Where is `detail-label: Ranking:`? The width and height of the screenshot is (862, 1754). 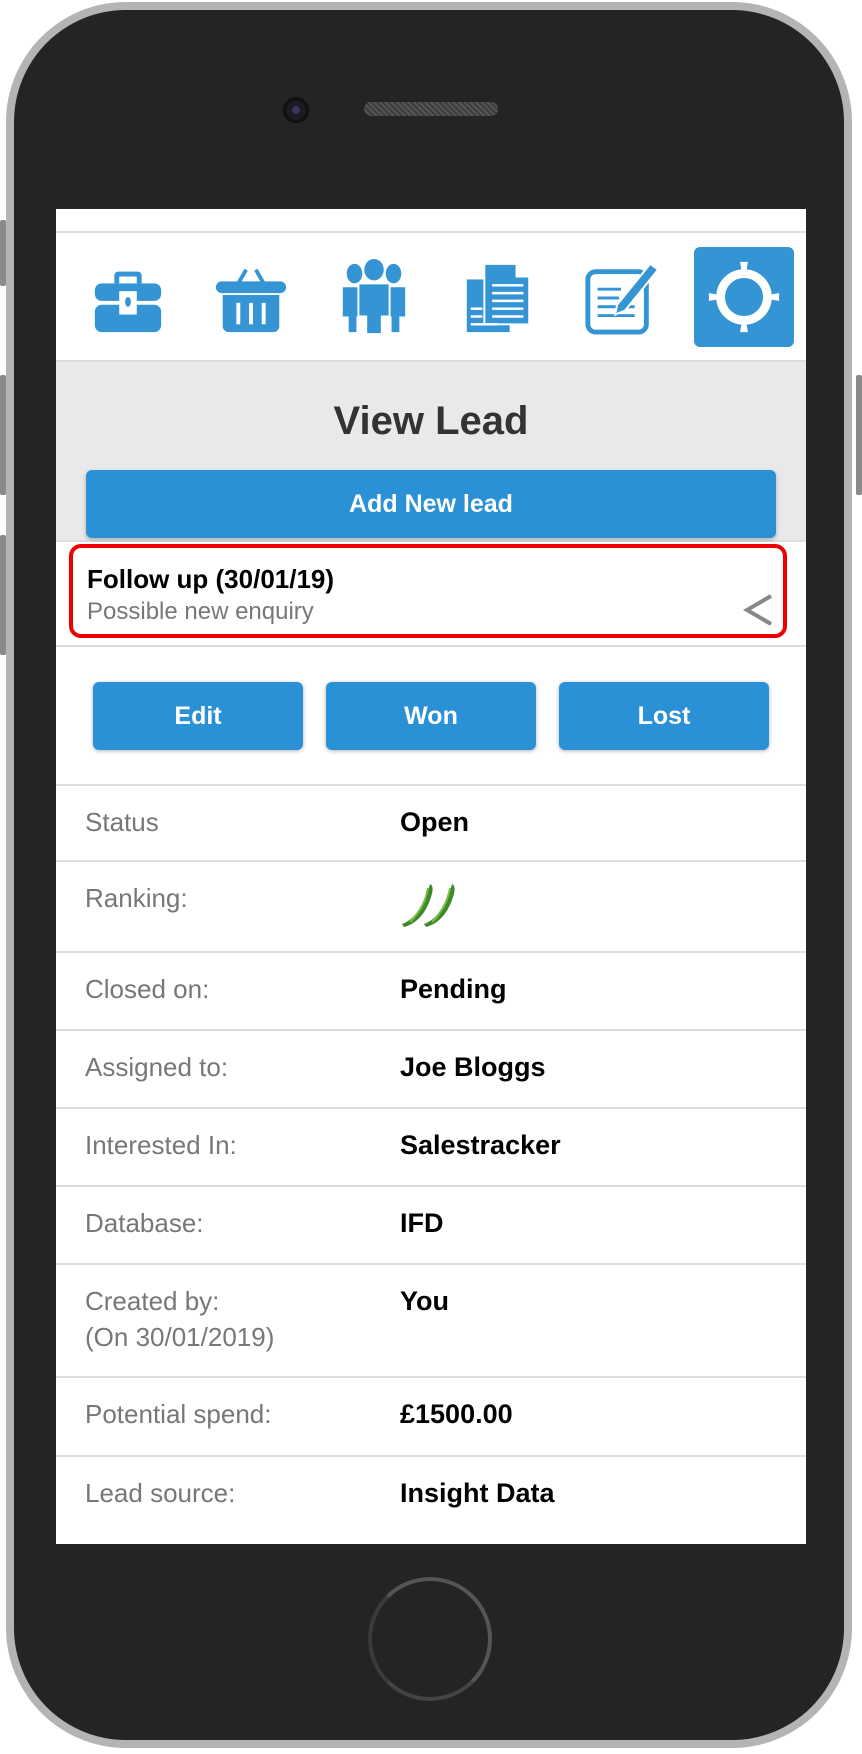
detail-label: Ranking: is located at coordinates (136, 898).